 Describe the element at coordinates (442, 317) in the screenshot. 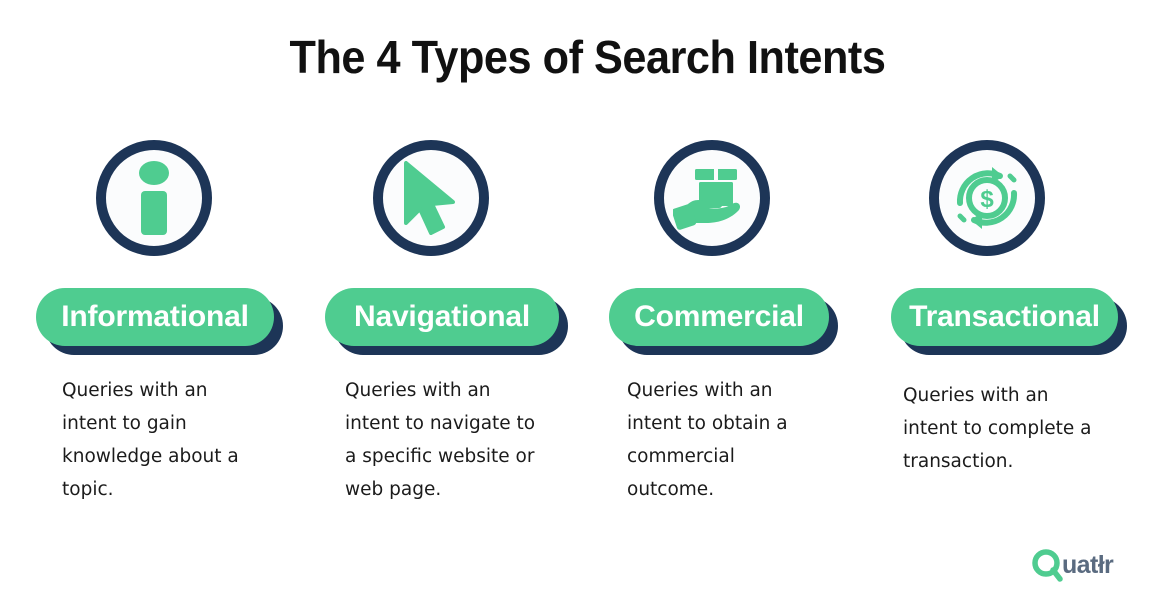

I see `label-navigational: Navigational` at that location.